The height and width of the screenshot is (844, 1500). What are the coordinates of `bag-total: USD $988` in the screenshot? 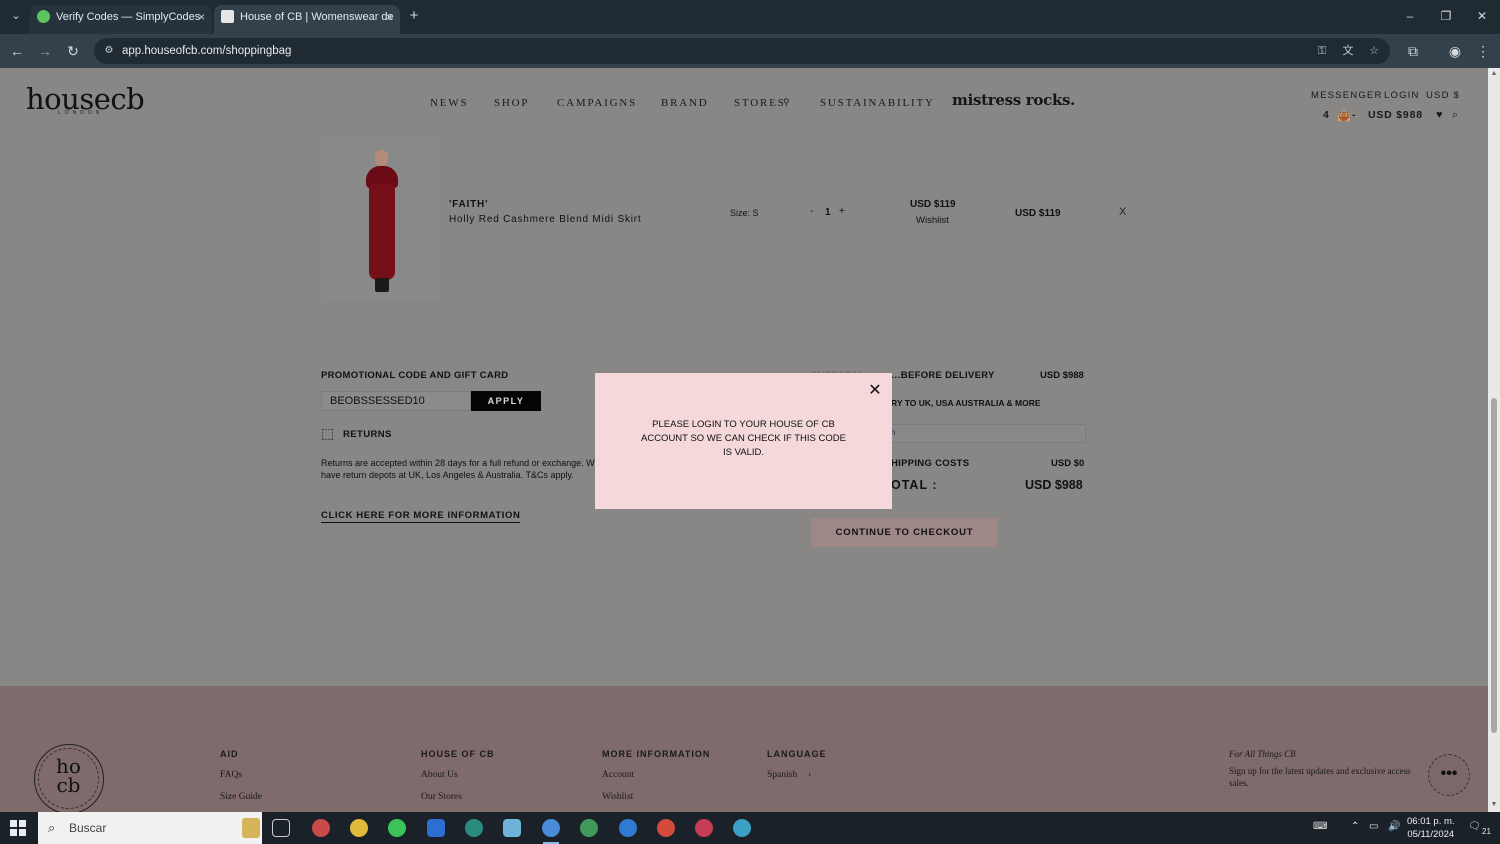 It's located at (1395, 115).